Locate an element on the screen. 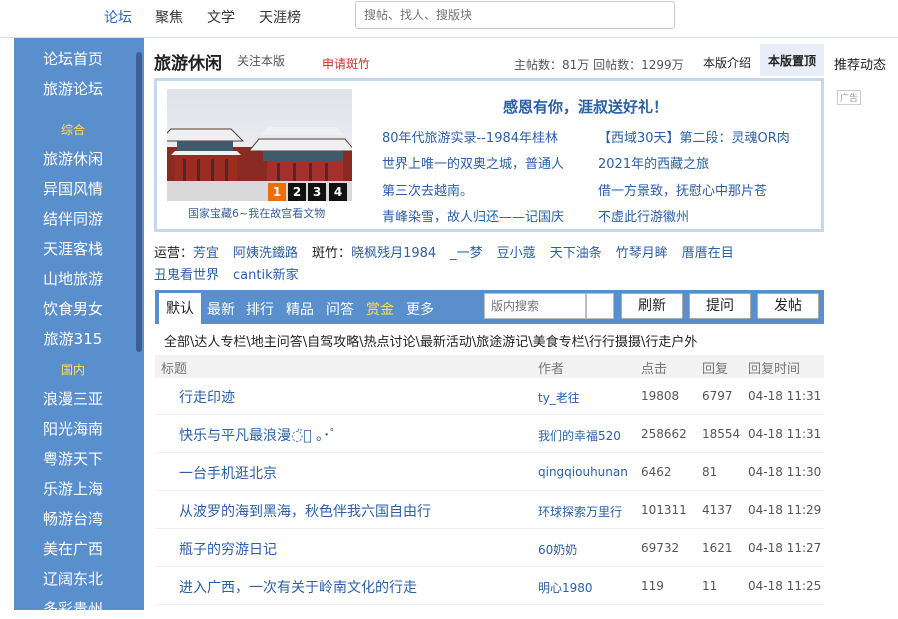 The height and width of the screenshot is (619, 898). feature-headline-link: 感恩有你，涯叔送好礼！ is located at coordinates (585, 106).